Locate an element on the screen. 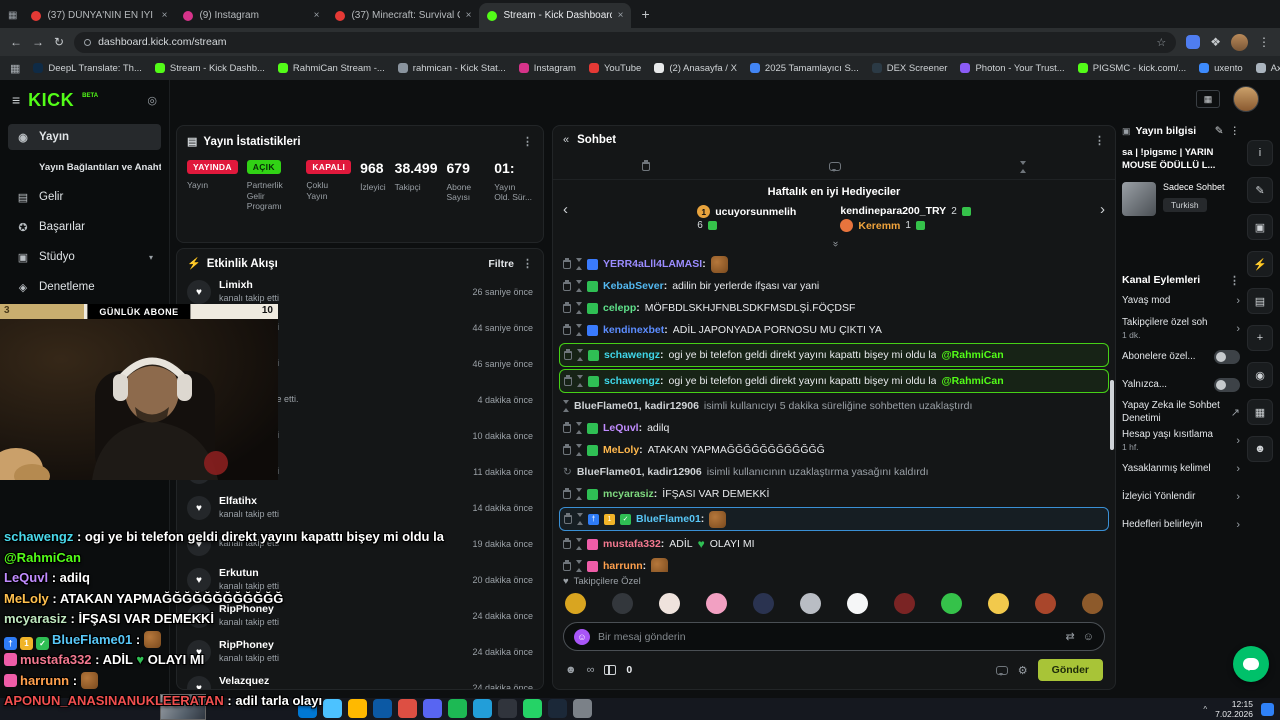 The width and height of the screenshot is (1280, 720). broadcast-icon: ◉ is located at coordinates (1260, 375).